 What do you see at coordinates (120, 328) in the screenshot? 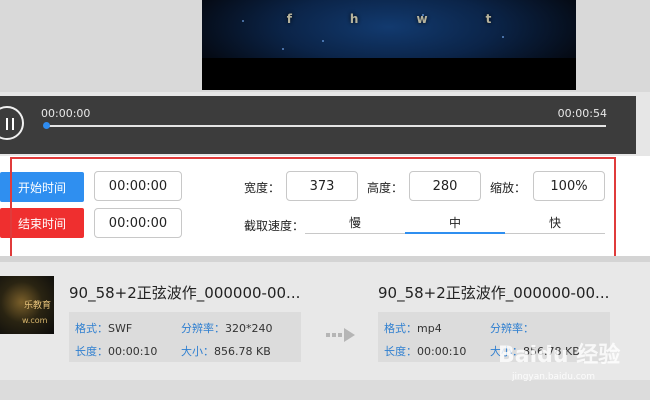
I see `format-value: SWF` at bounding box center [120, 328].